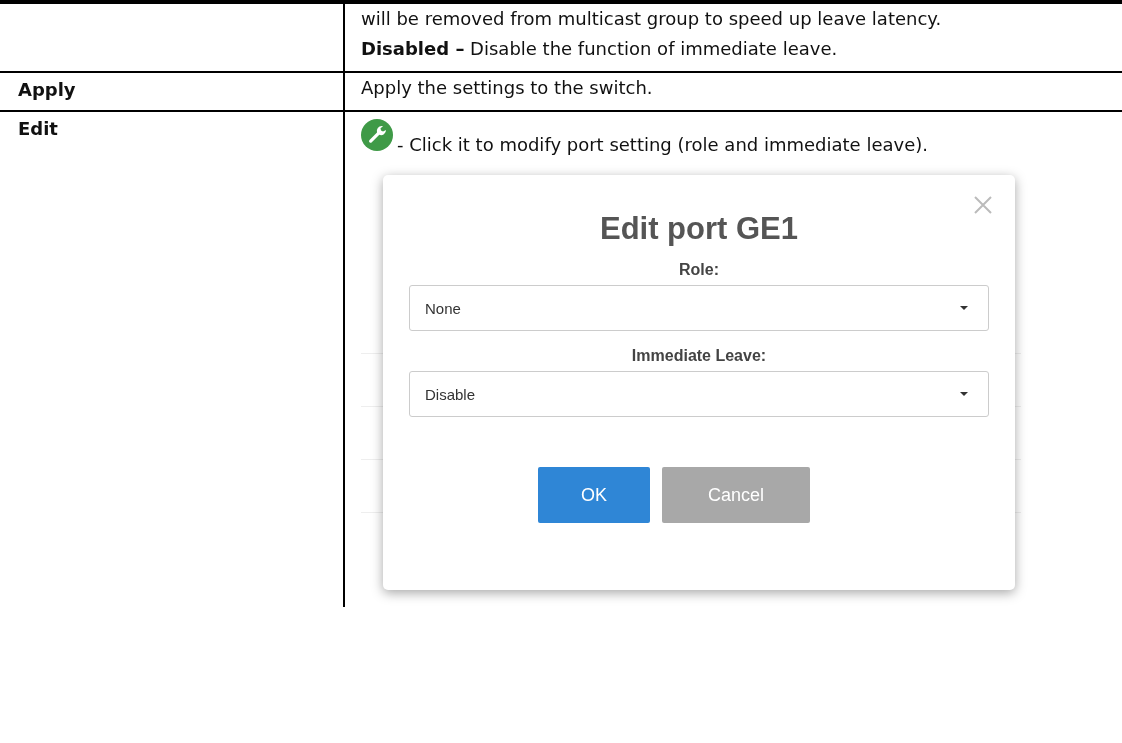  I want to click on wrench-icon, so click(377, 135).